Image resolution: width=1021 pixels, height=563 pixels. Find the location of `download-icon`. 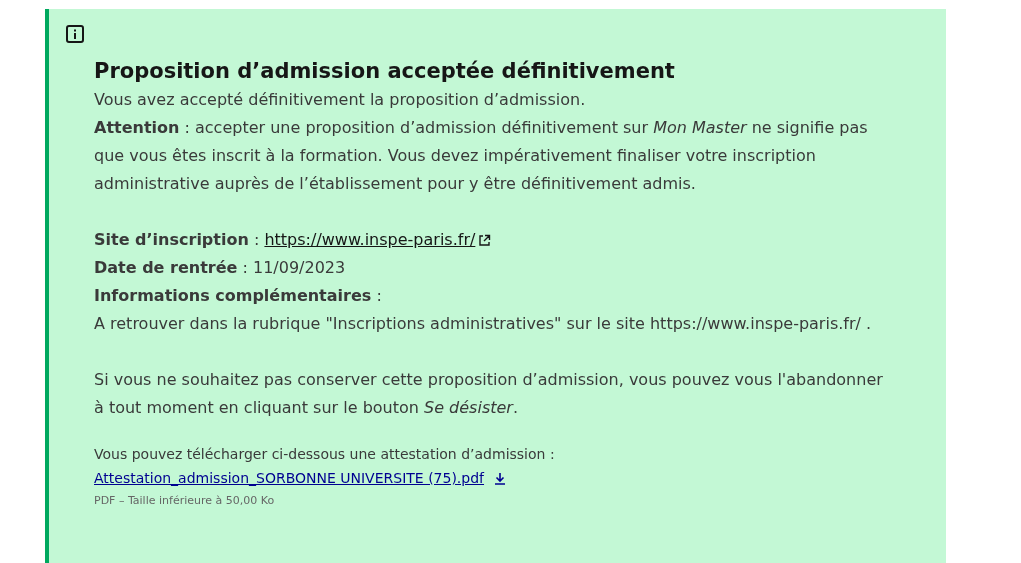

download-icon is located at coordinates (500, 478).